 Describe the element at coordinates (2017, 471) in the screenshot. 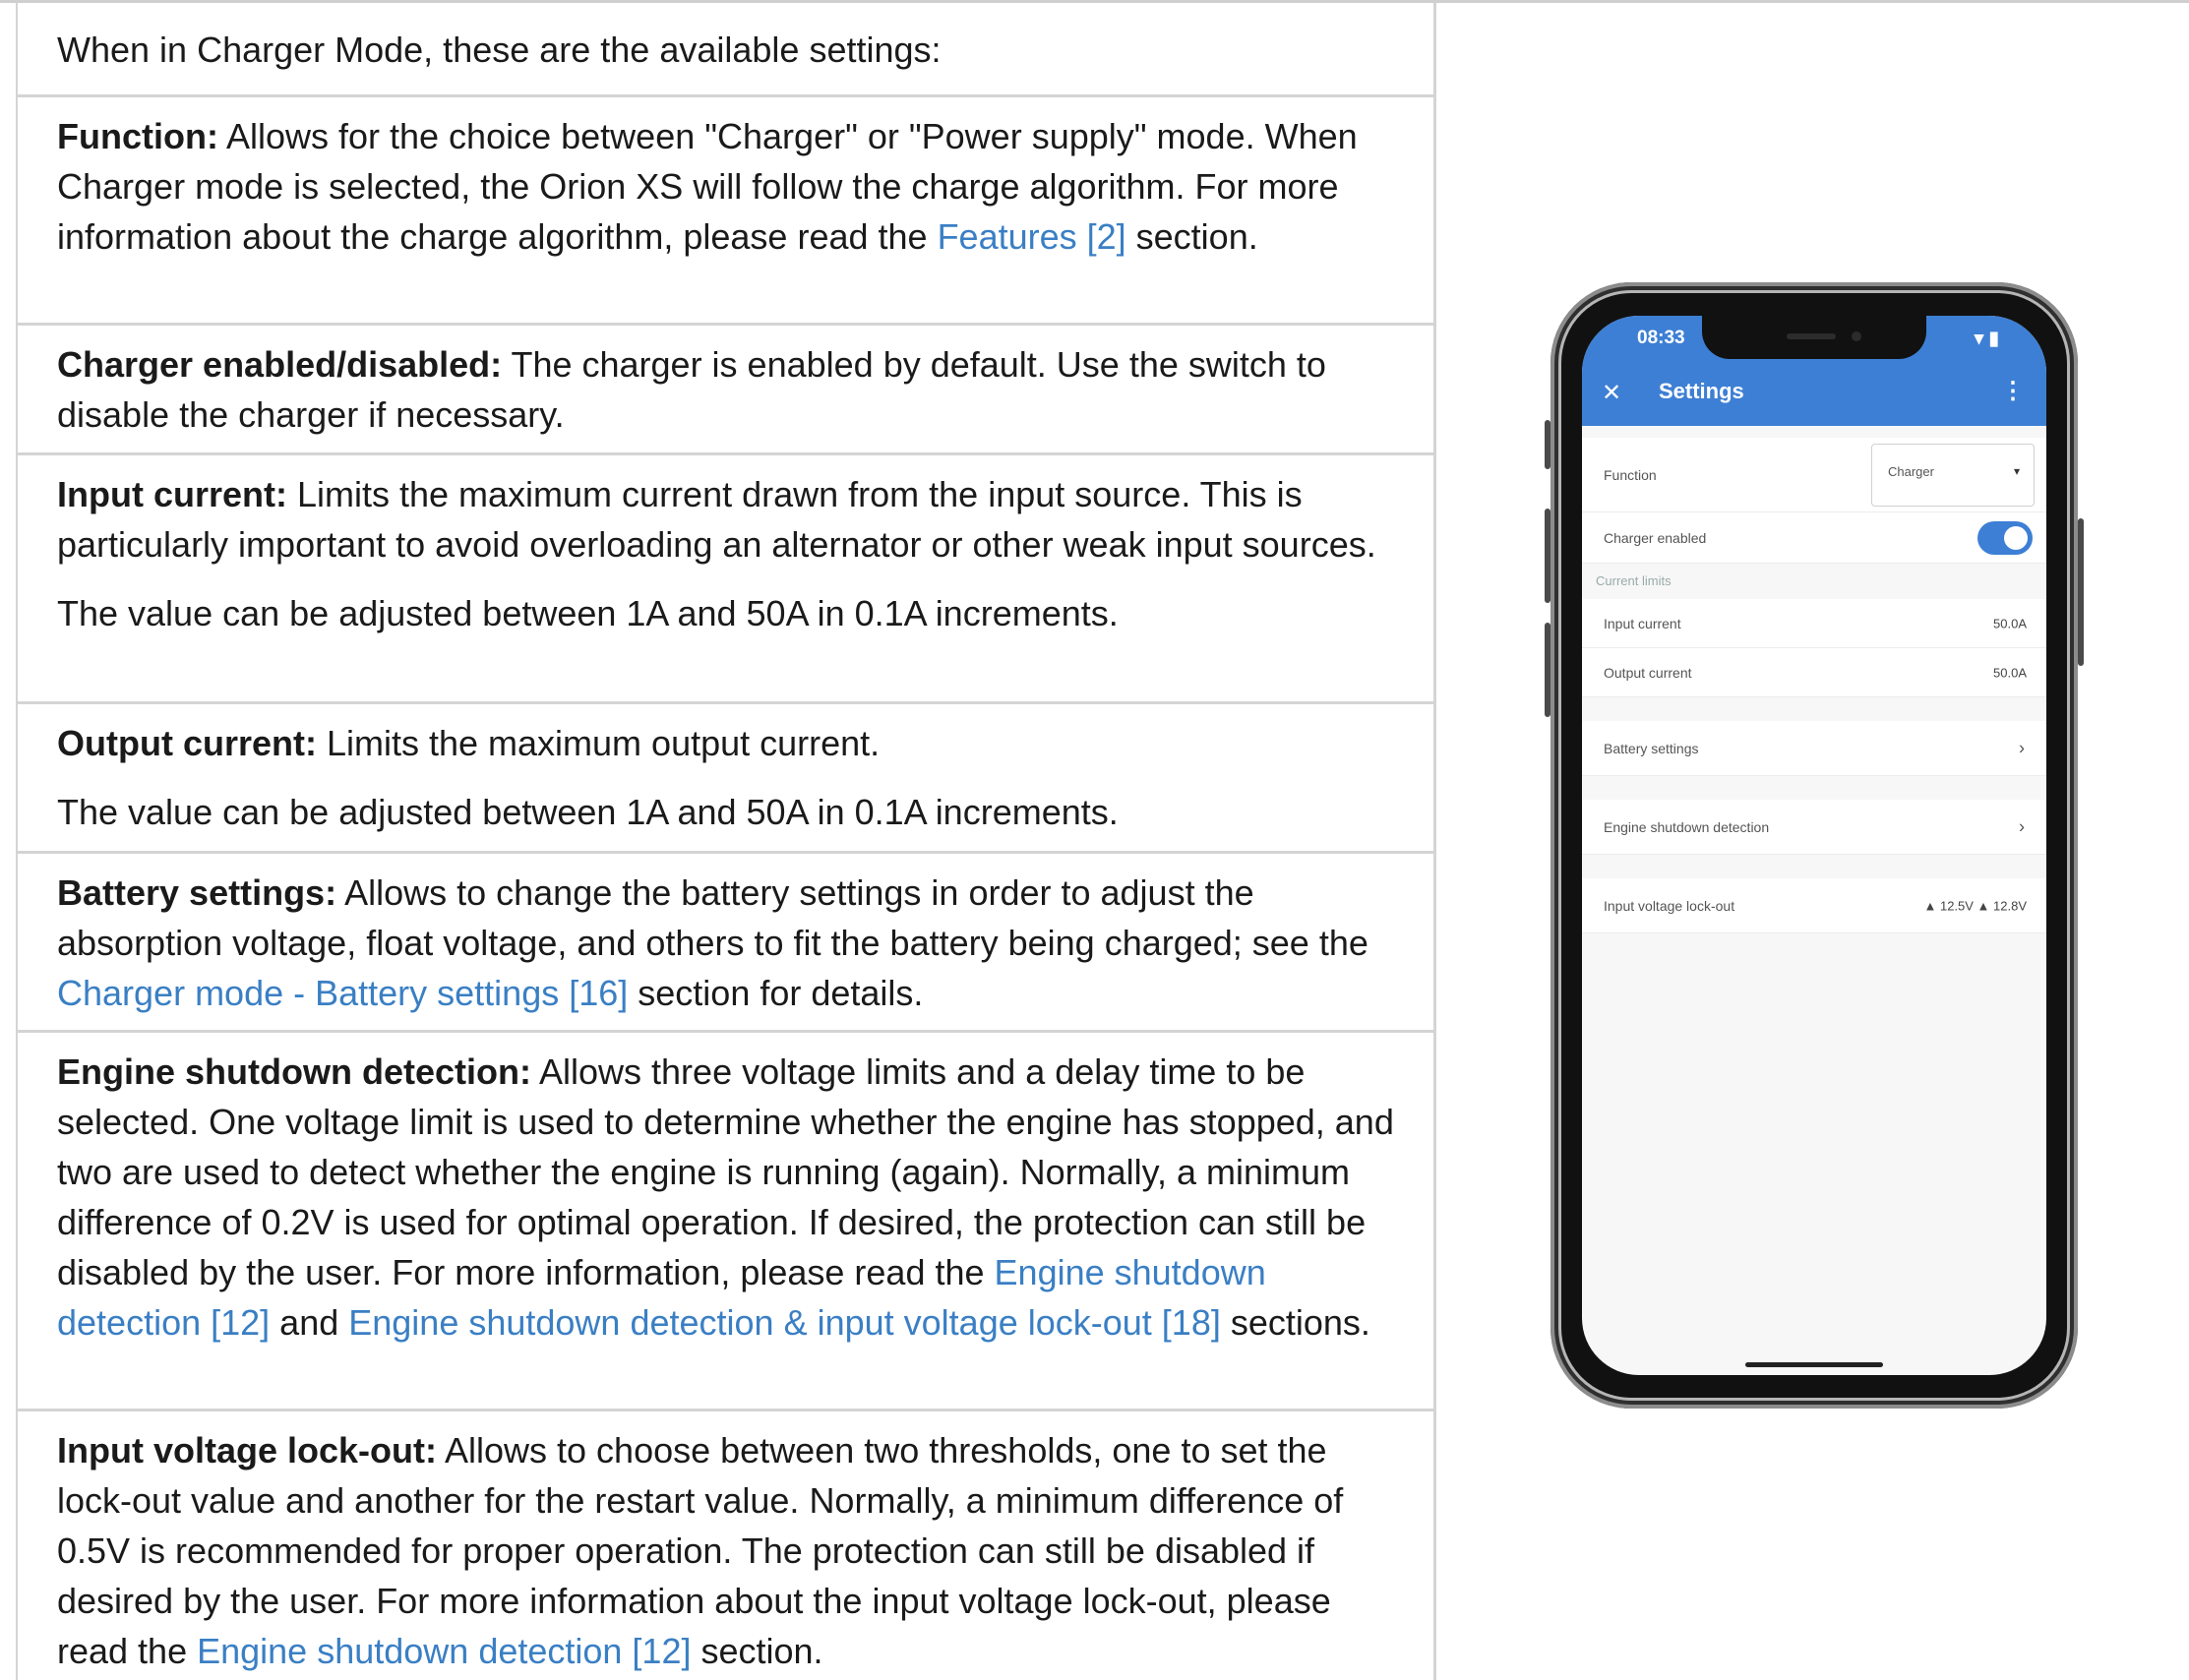

I see `chevron-down-icon: ▾` at that location.